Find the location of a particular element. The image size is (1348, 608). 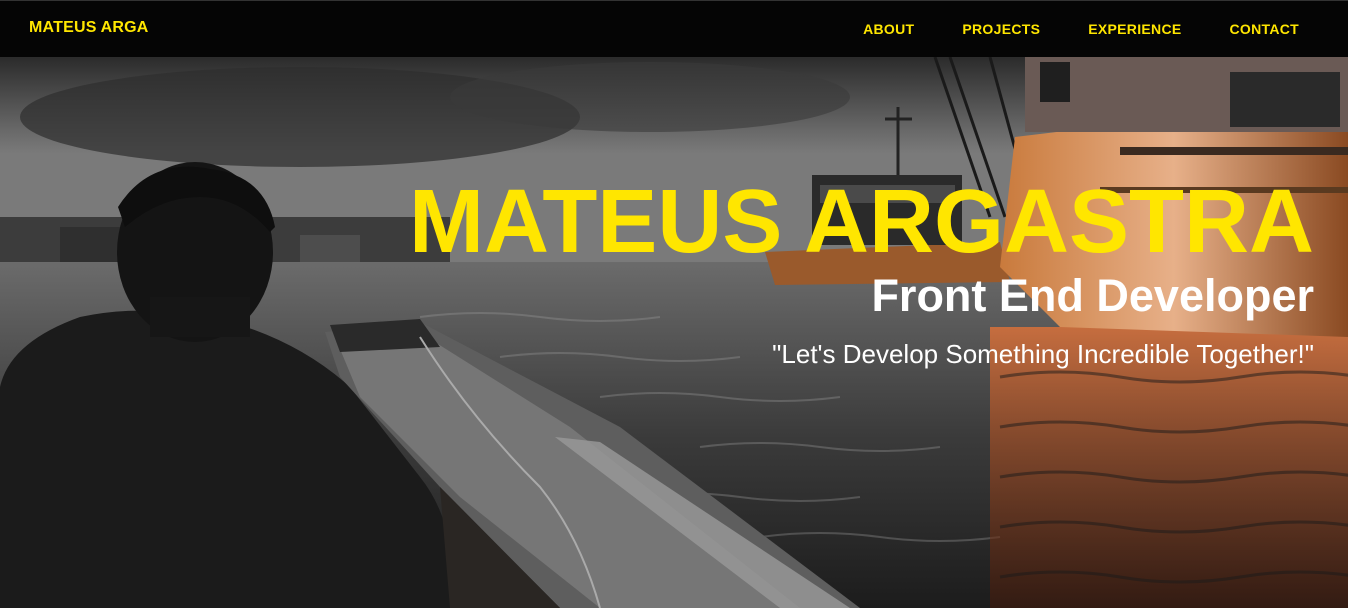

nav-link-about: ABOUT is located at coordinates (888, 29).